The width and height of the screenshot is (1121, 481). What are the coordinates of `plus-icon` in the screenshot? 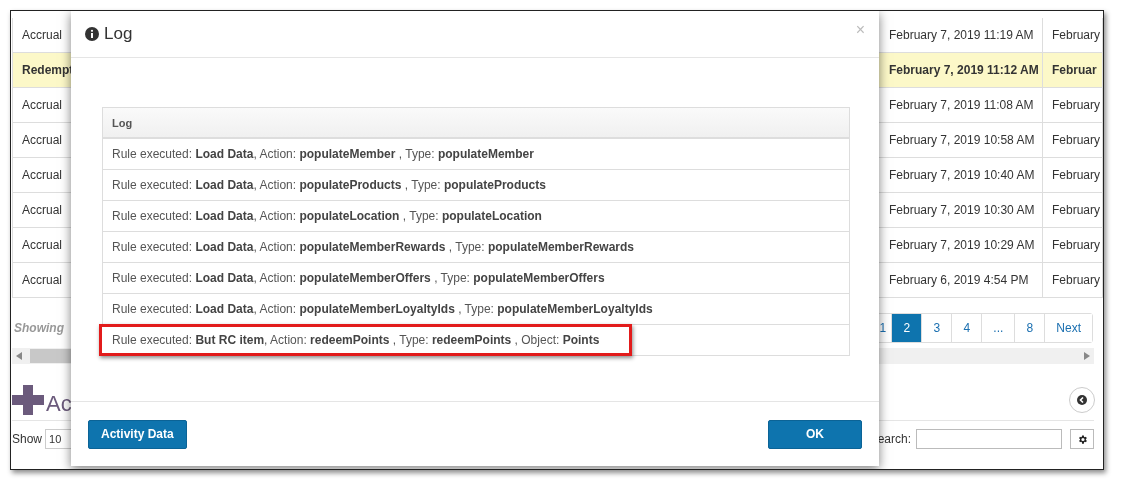 It's located at (28, 400).